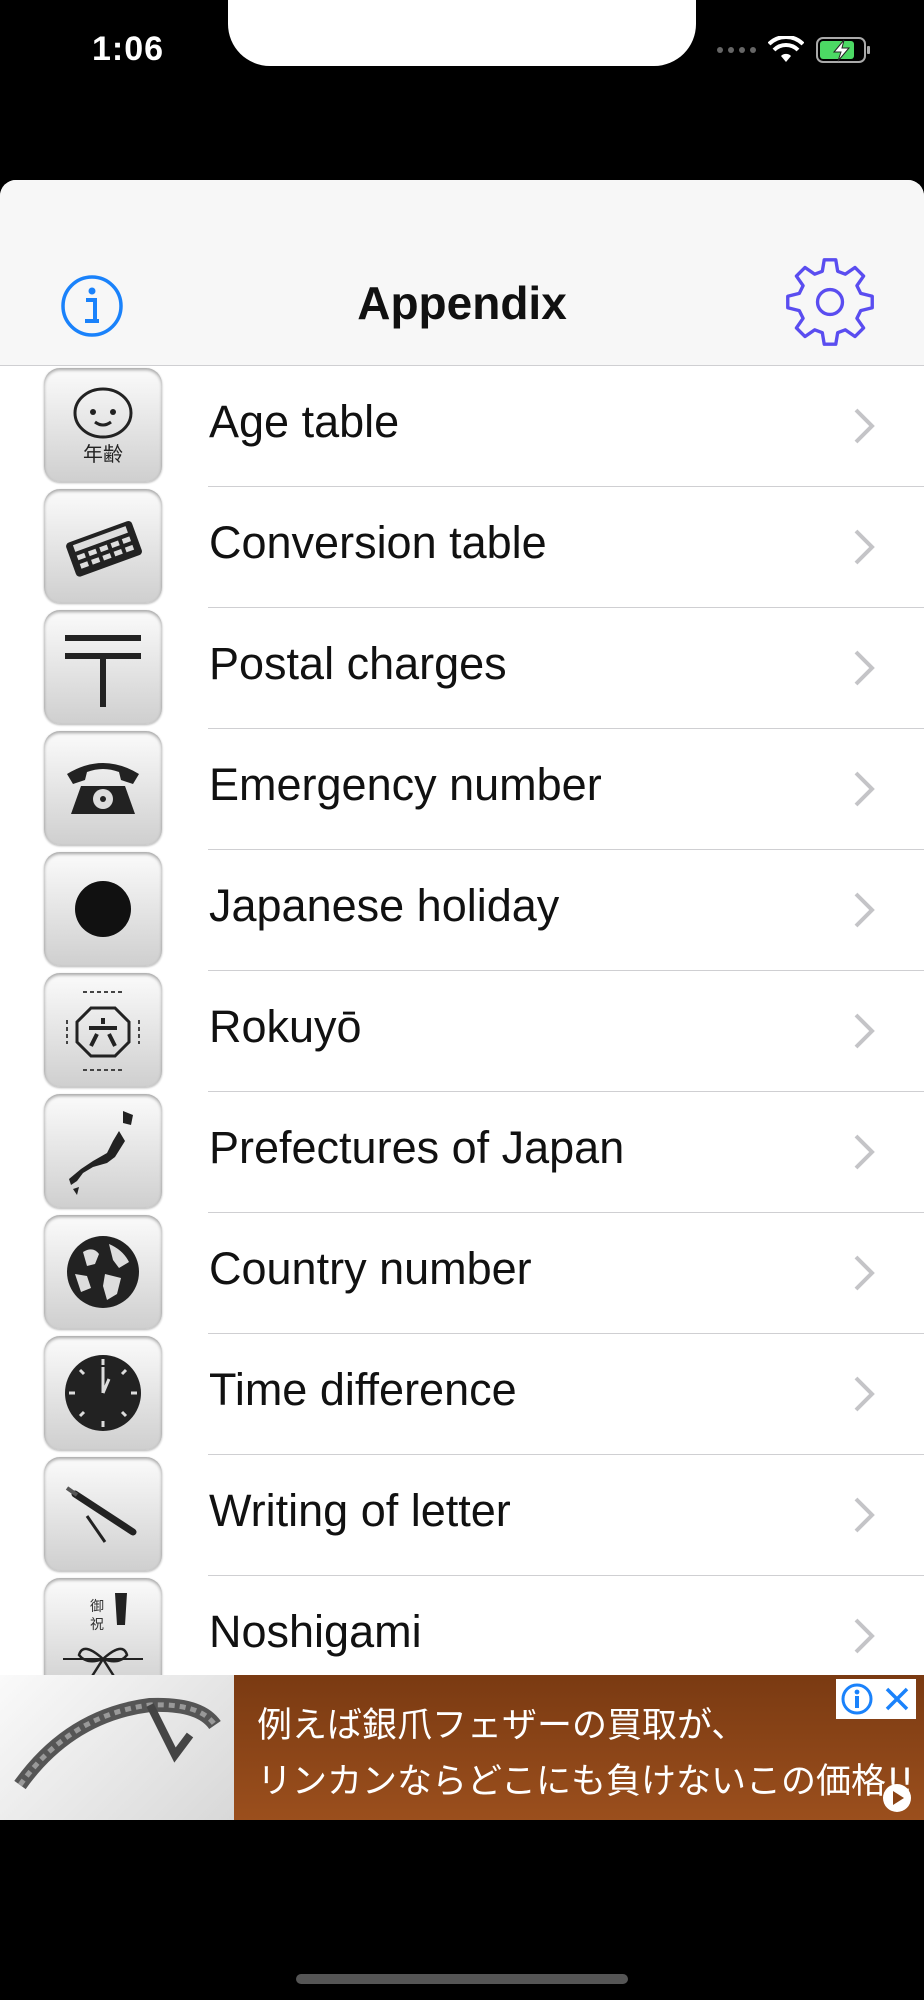  Describe the element at coordinates (876, 1699) in the screenshot. I see `ad-choices` at that location.